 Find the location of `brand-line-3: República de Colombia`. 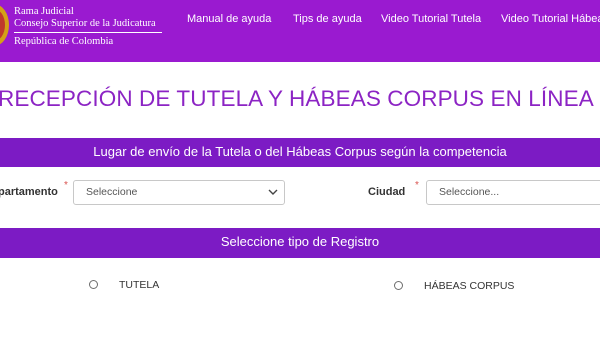

brand-line-3: República de Colombia is located at coordinates (64, 41).